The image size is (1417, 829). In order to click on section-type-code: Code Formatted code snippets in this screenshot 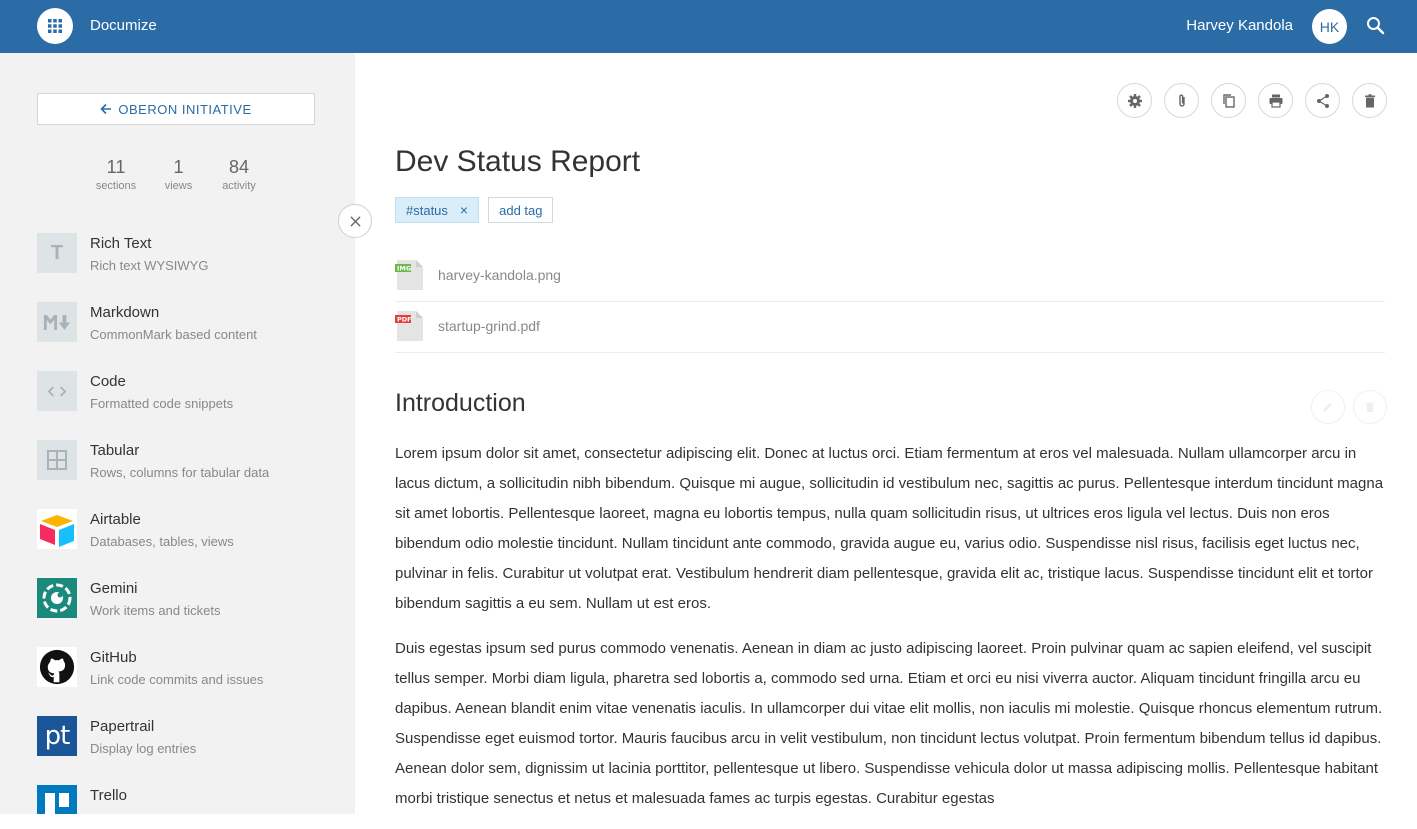, I will do `click(187, 405)`.